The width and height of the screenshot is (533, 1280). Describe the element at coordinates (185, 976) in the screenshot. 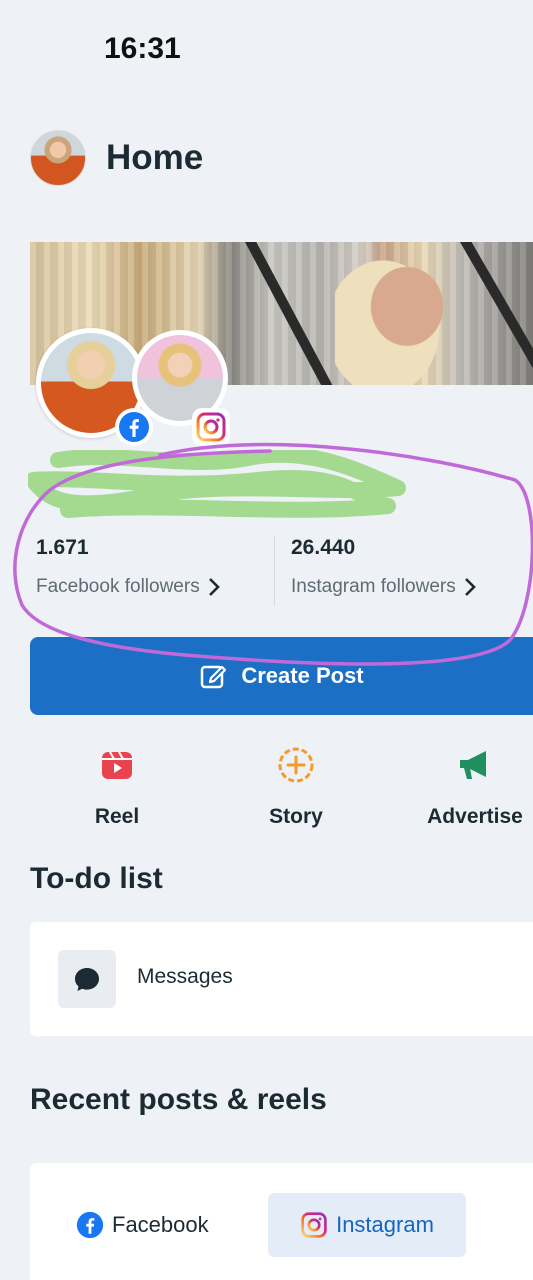

I see `messages-label: Messages` at that location.